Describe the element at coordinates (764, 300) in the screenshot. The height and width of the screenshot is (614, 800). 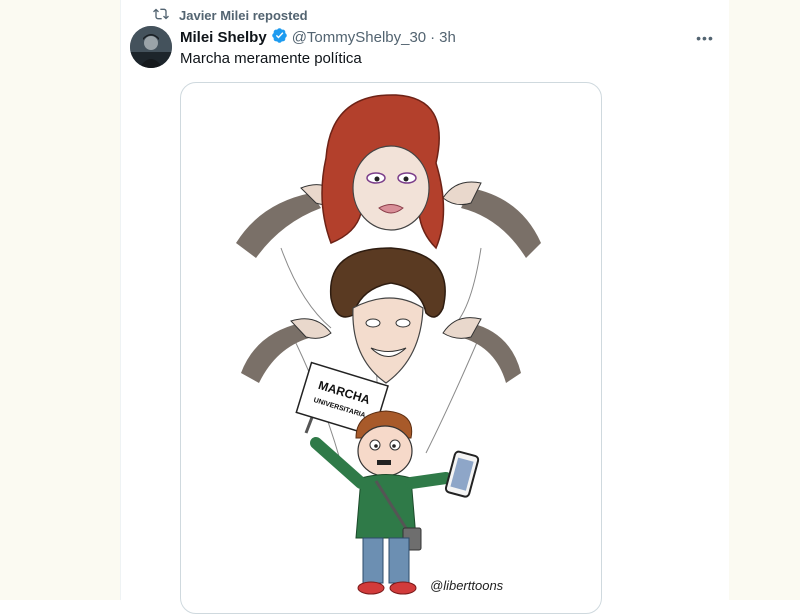
I see `right-background` at that location.